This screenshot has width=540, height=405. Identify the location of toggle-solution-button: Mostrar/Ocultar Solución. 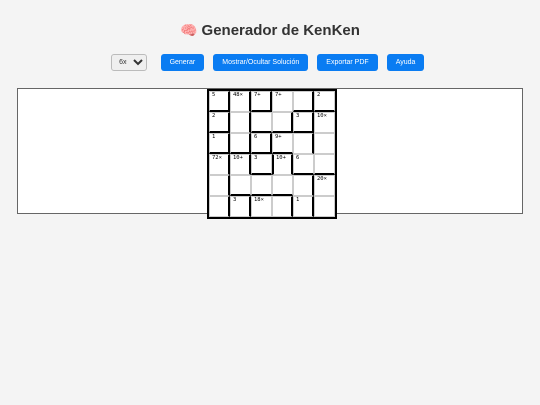
(261, 62).